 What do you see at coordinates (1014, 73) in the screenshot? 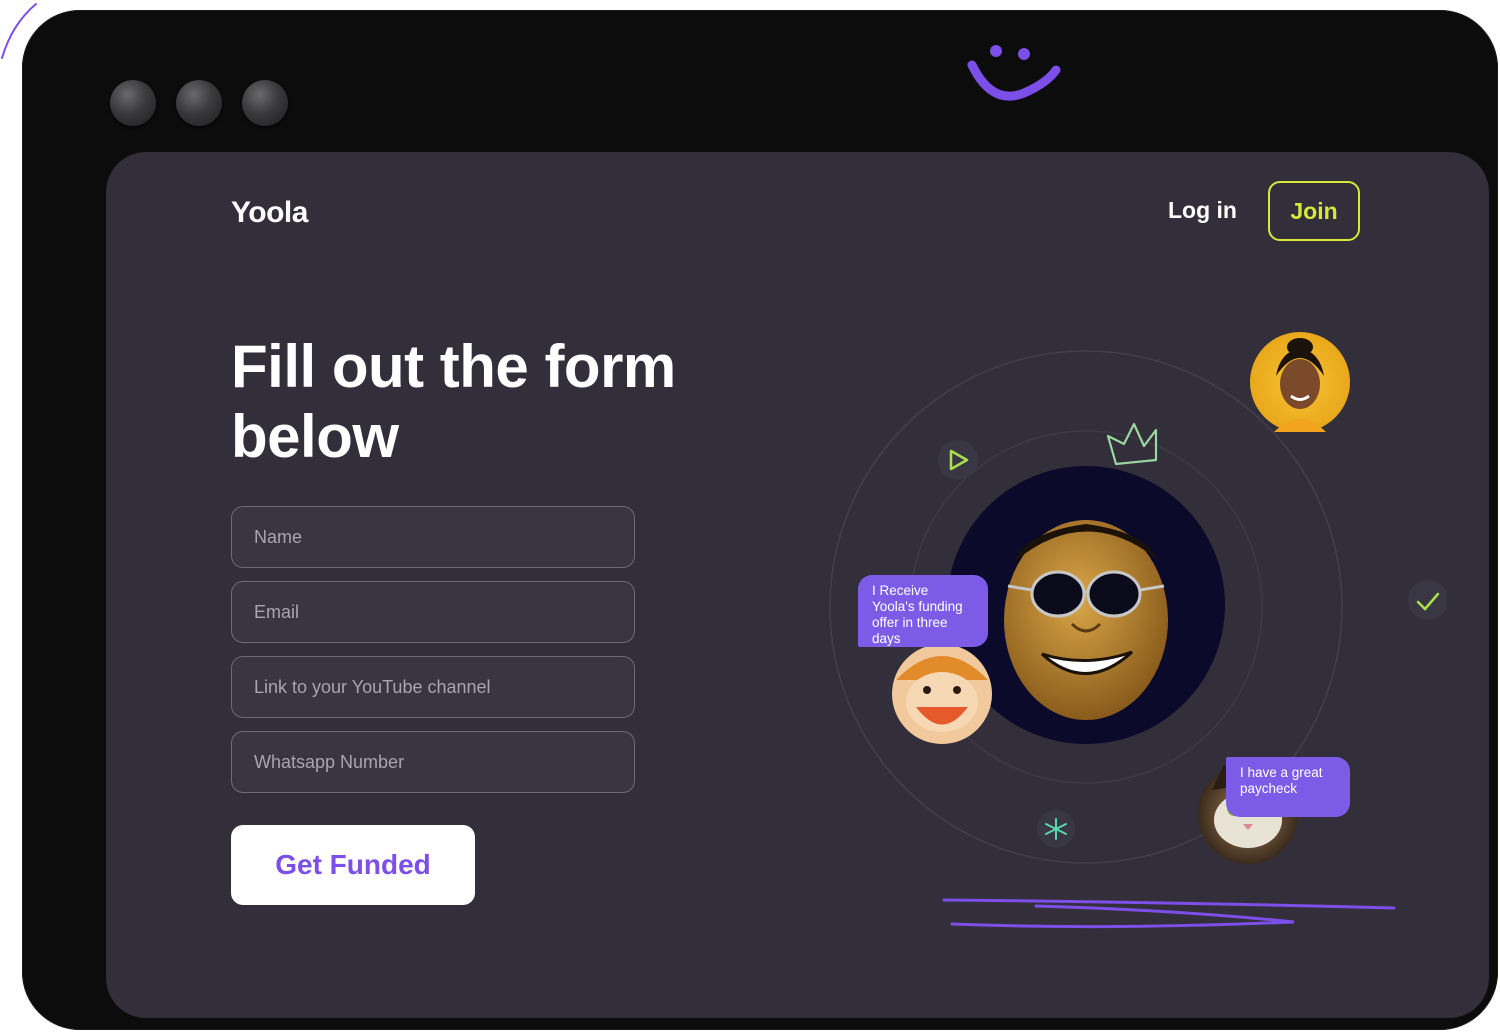
I see `smiley-icon` at bounding box center [1014, 73].